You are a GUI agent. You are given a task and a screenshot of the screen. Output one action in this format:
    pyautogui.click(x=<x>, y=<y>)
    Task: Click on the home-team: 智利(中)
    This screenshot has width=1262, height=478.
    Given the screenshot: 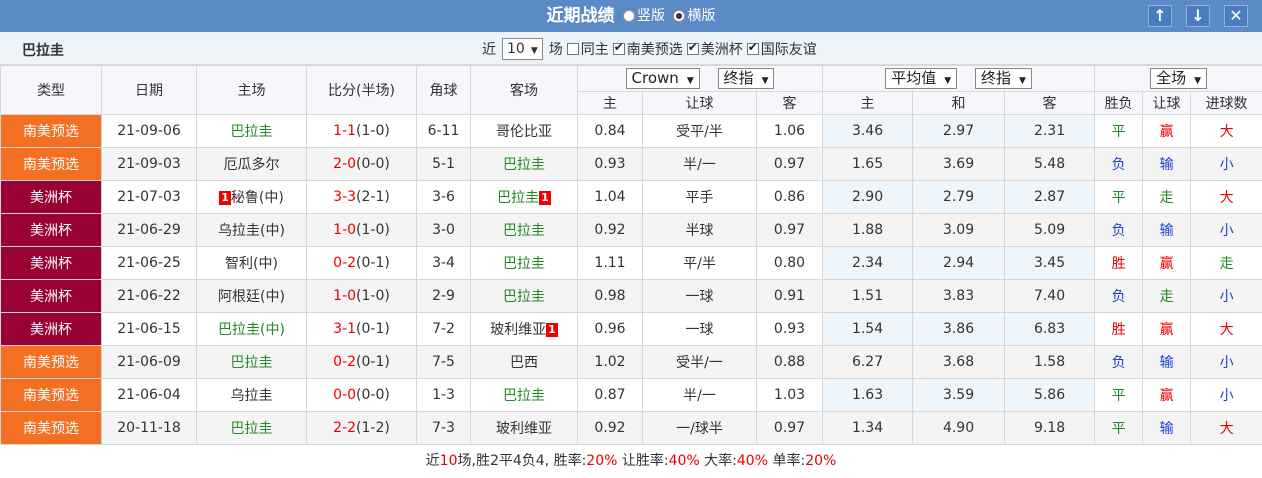 What is the action you would take?
    pyautogui.click(x=251, y=264)
    